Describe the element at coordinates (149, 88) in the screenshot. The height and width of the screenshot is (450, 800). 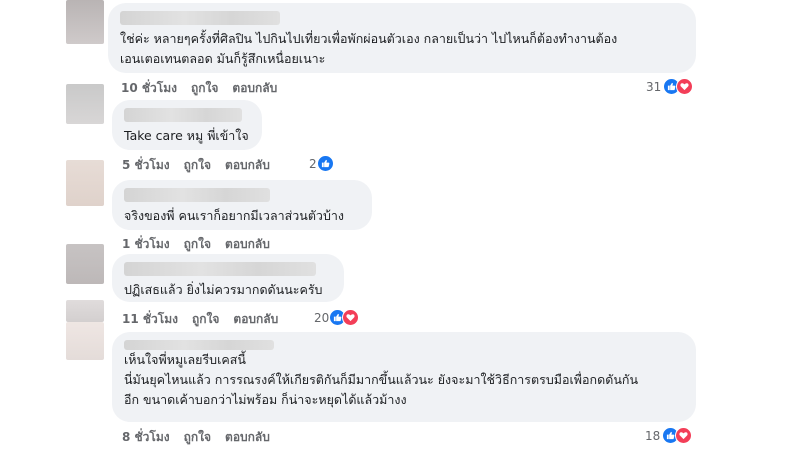
I see `comment-time: 10 ชั่วโมง` at that location.